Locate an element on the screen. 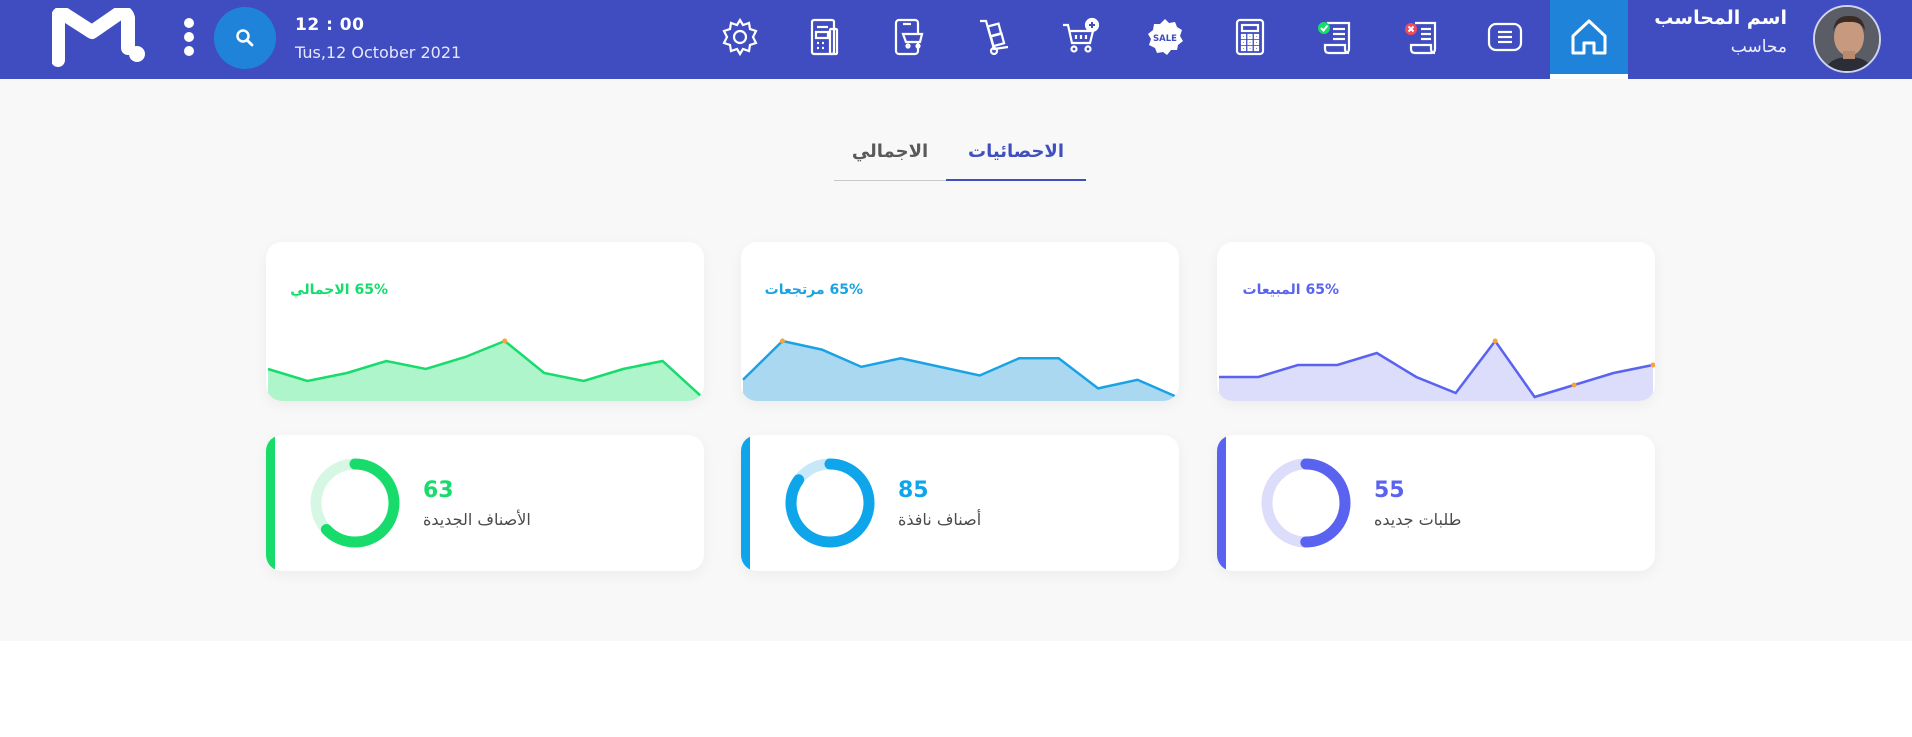  tab-bar: الاجمالي الاحصائيات is located at coordinates (960, 161).